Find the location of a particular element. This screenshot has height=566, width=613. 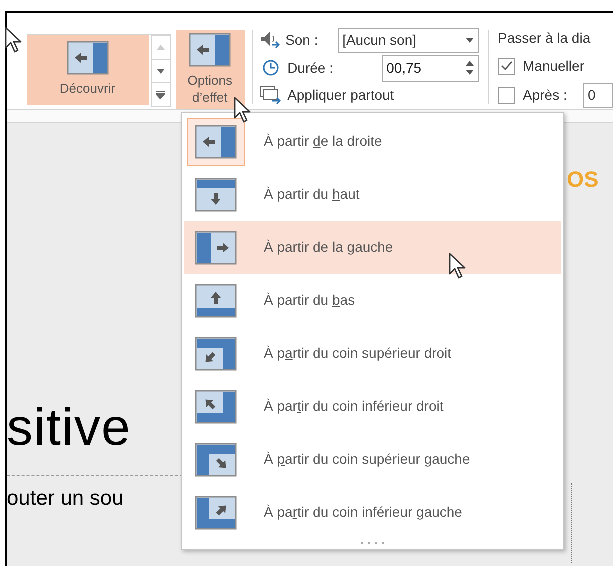

direction-menu-item: À partir du coin supérieur droit is located at coordinates (372, 353).